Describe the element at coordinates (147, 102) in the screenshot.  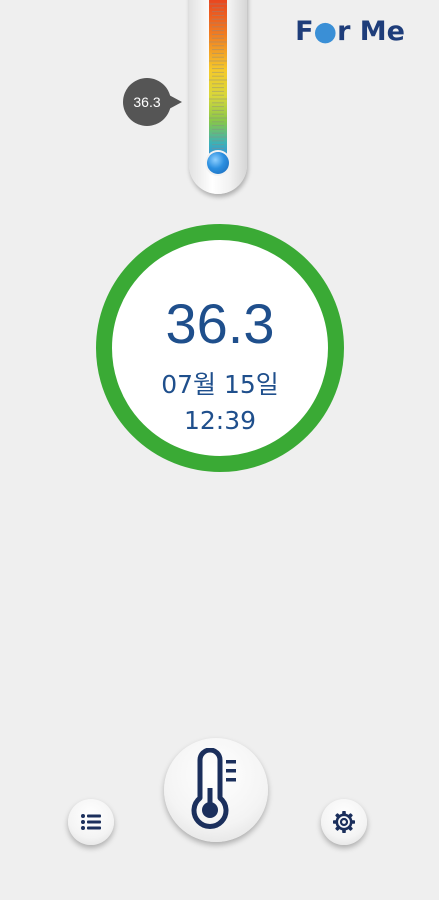
I see `temperature-bubble-value: 36.3` at that location.